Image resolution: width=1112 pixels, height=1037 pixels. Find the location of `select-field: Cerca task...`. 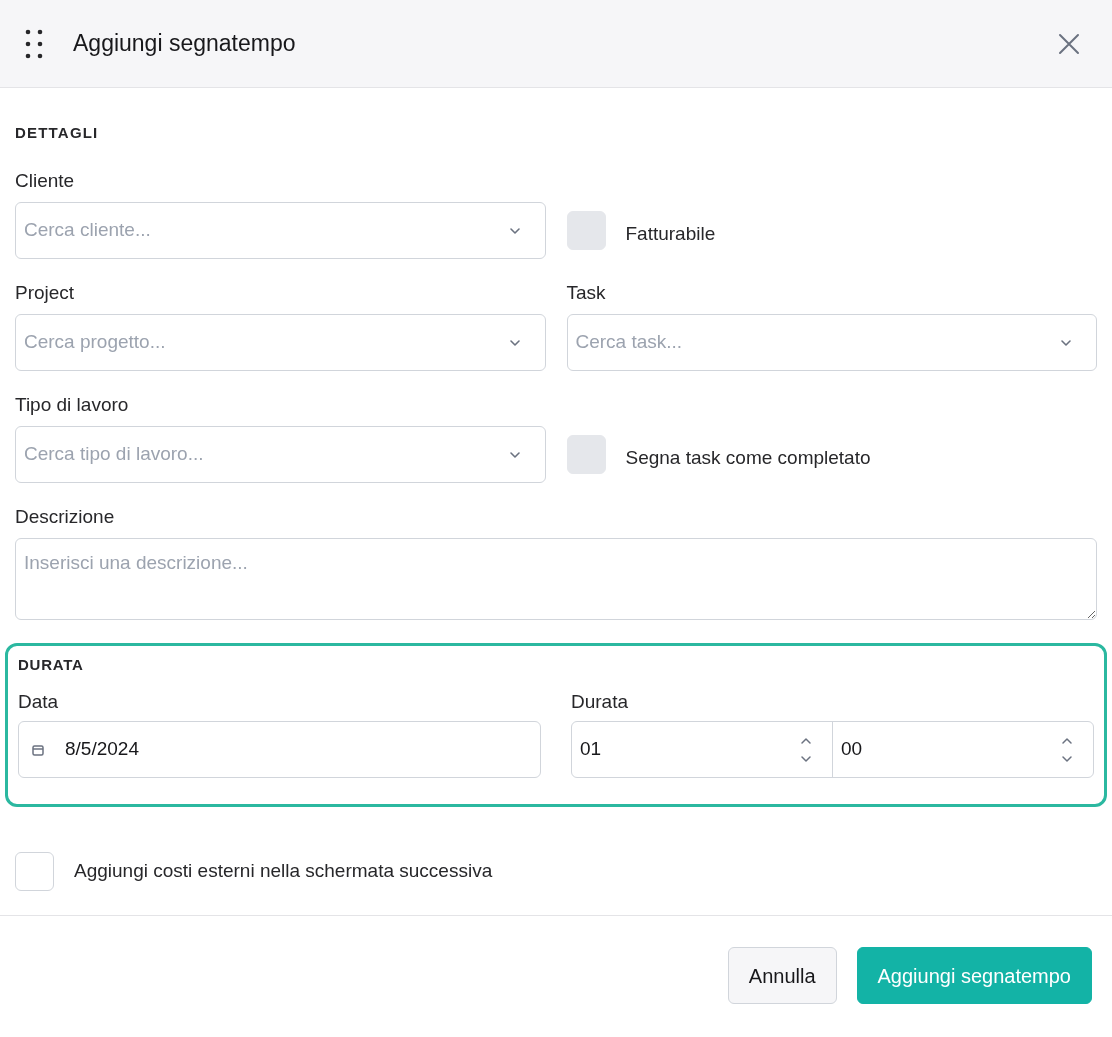

select-field: Cerca task... is located at coordinates (831, 342).